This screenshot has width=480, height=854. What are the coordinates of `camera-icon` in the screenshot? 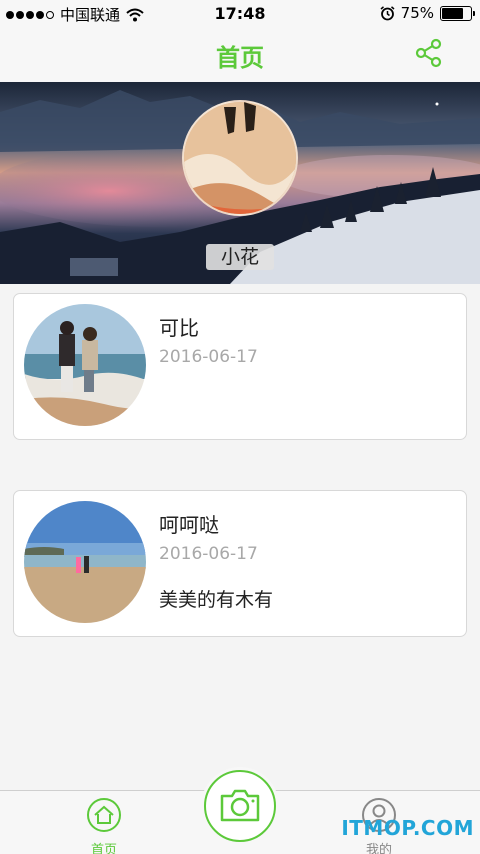 It's located at (240, 805).